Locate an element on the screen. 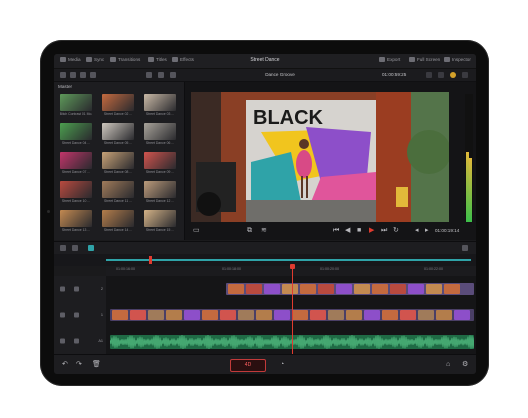 This screenshot has height=418, width=528. snap-icon is located at coordinates (91, 248).